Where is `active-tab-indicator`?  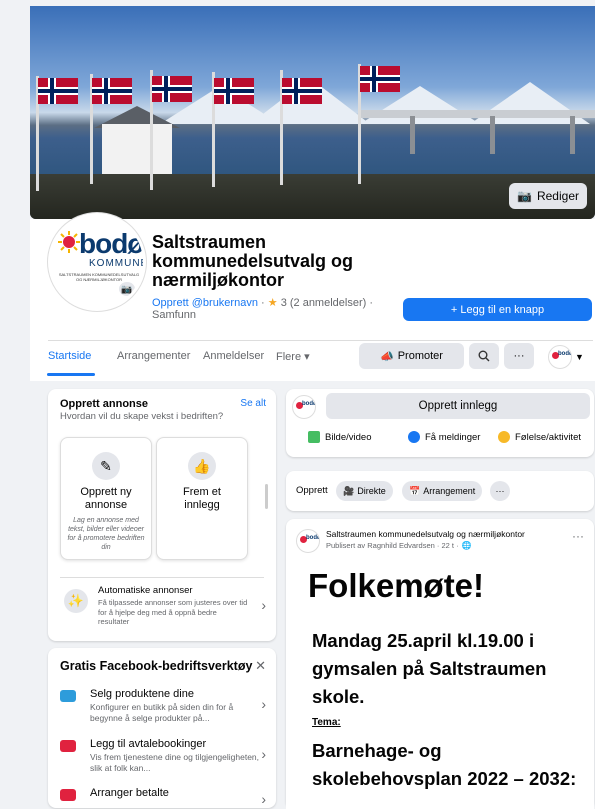 active-tab-indicator is located at coordinates (71, 374).